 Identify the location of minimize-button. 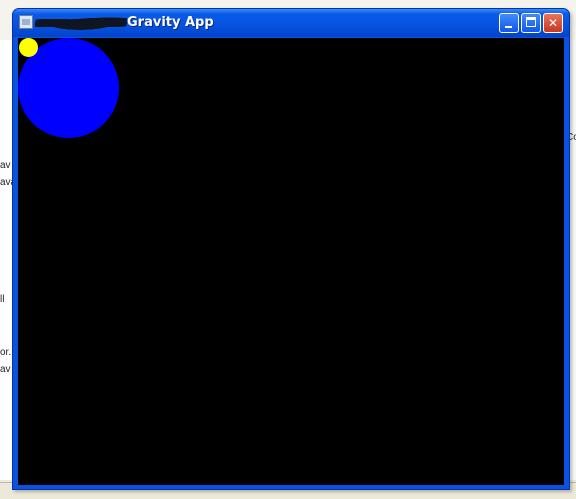
(509, 23).